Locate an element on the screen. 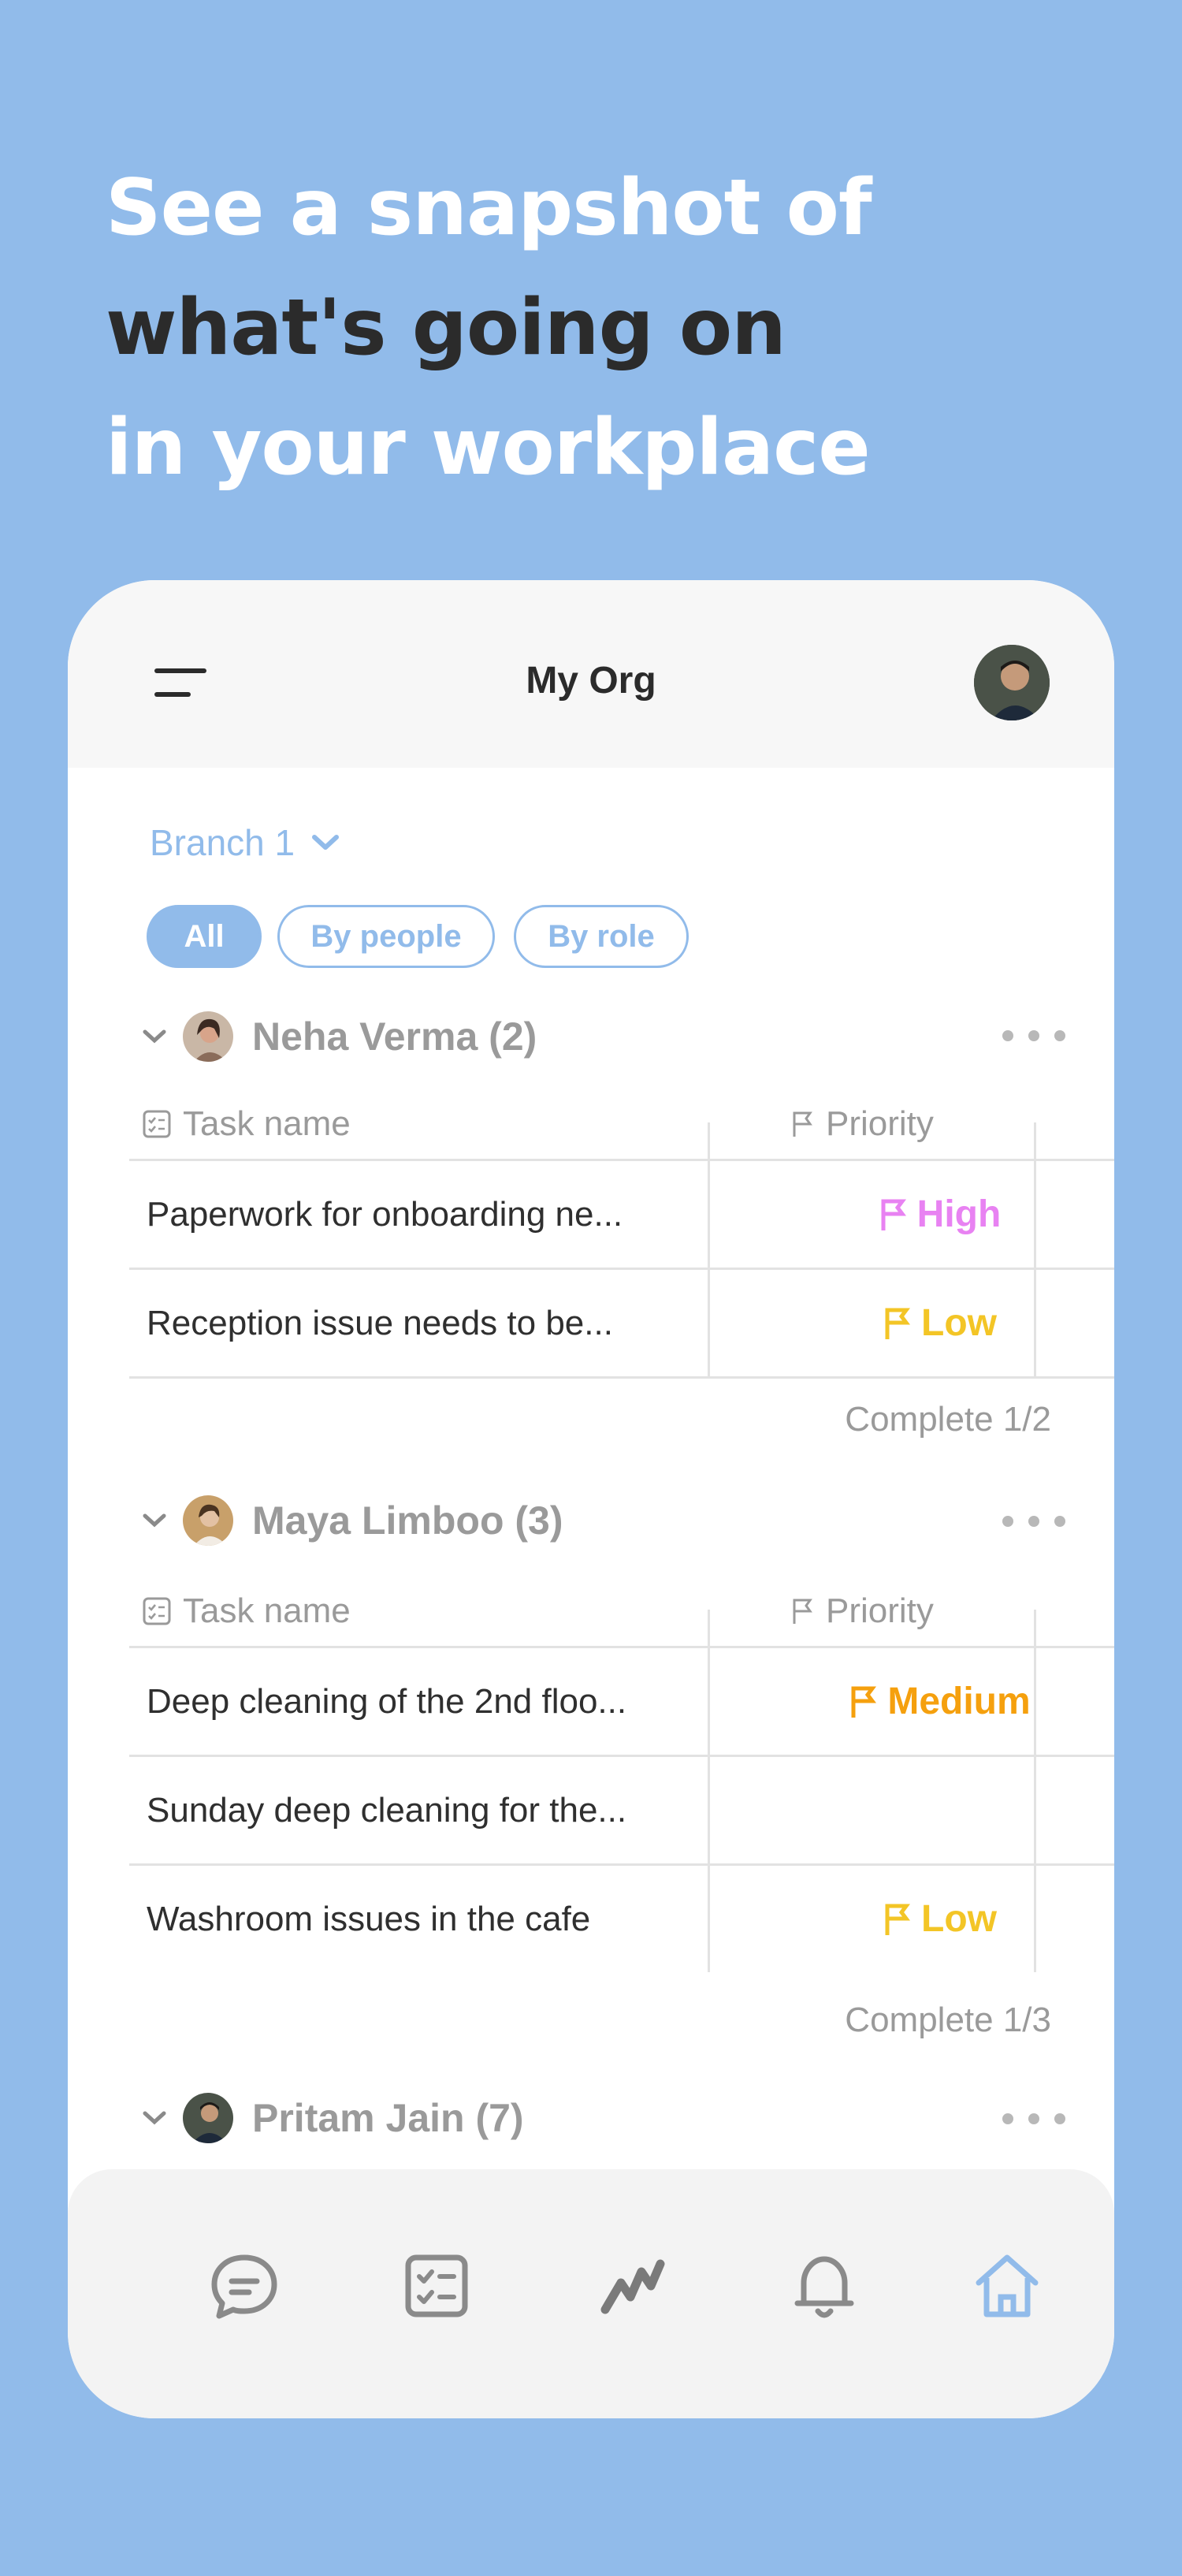  priority-badge: High is located at coordinates (940, 1214).